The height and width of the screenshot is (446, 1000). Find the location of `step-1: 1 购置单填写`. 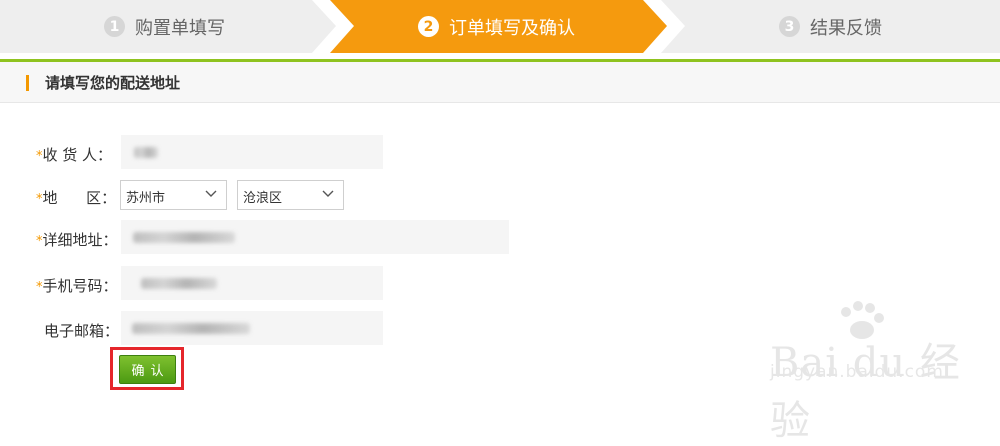

step-1: 1 购置单填写 is located at coordinates (164, 26).